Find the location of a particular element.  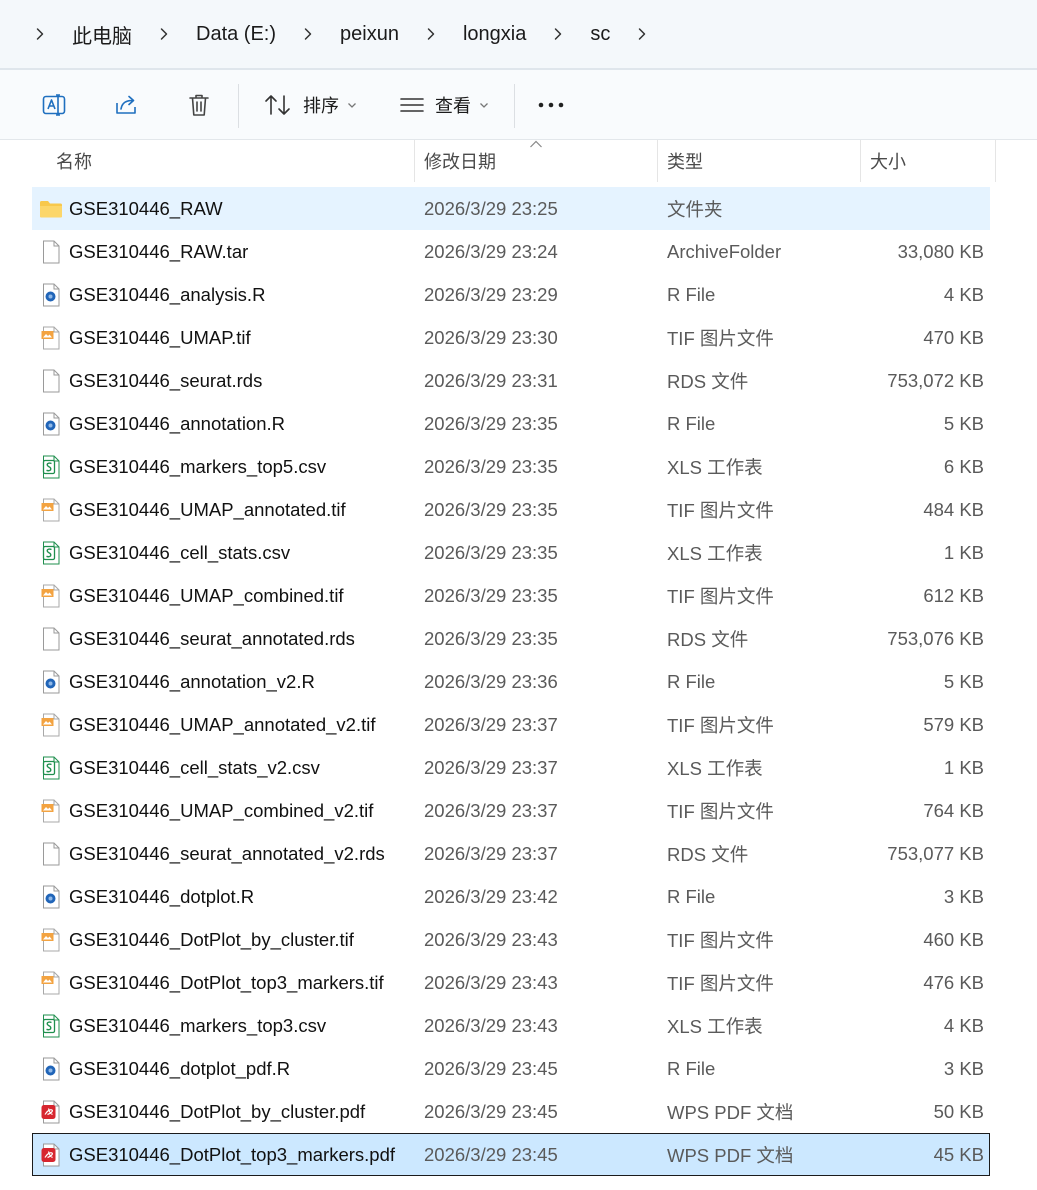

file-date: 2026/3/29 23:35 is located at coordinates (491, 638).